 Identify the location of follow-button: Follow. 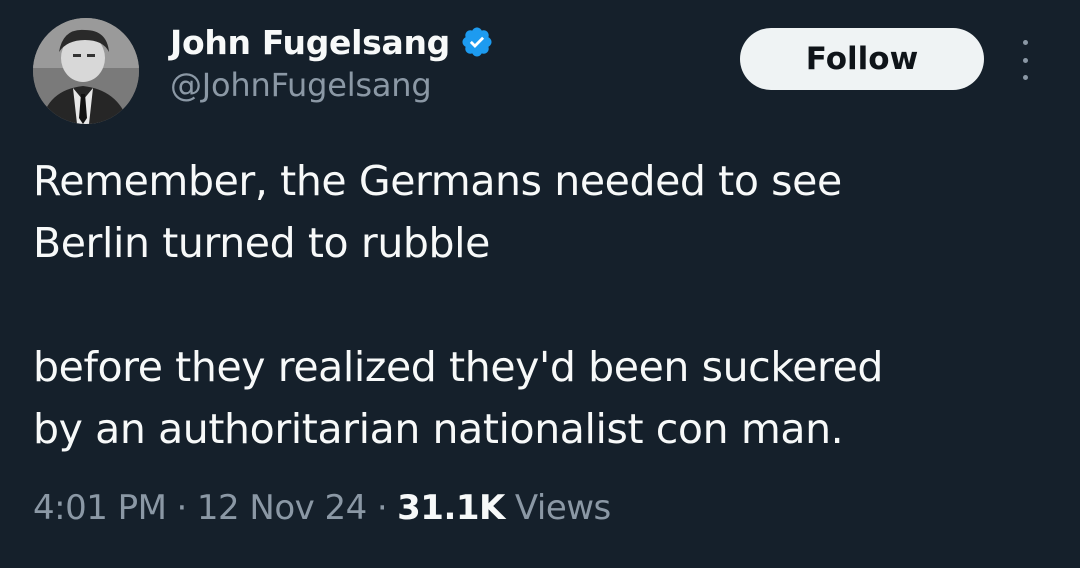
(862, 59).